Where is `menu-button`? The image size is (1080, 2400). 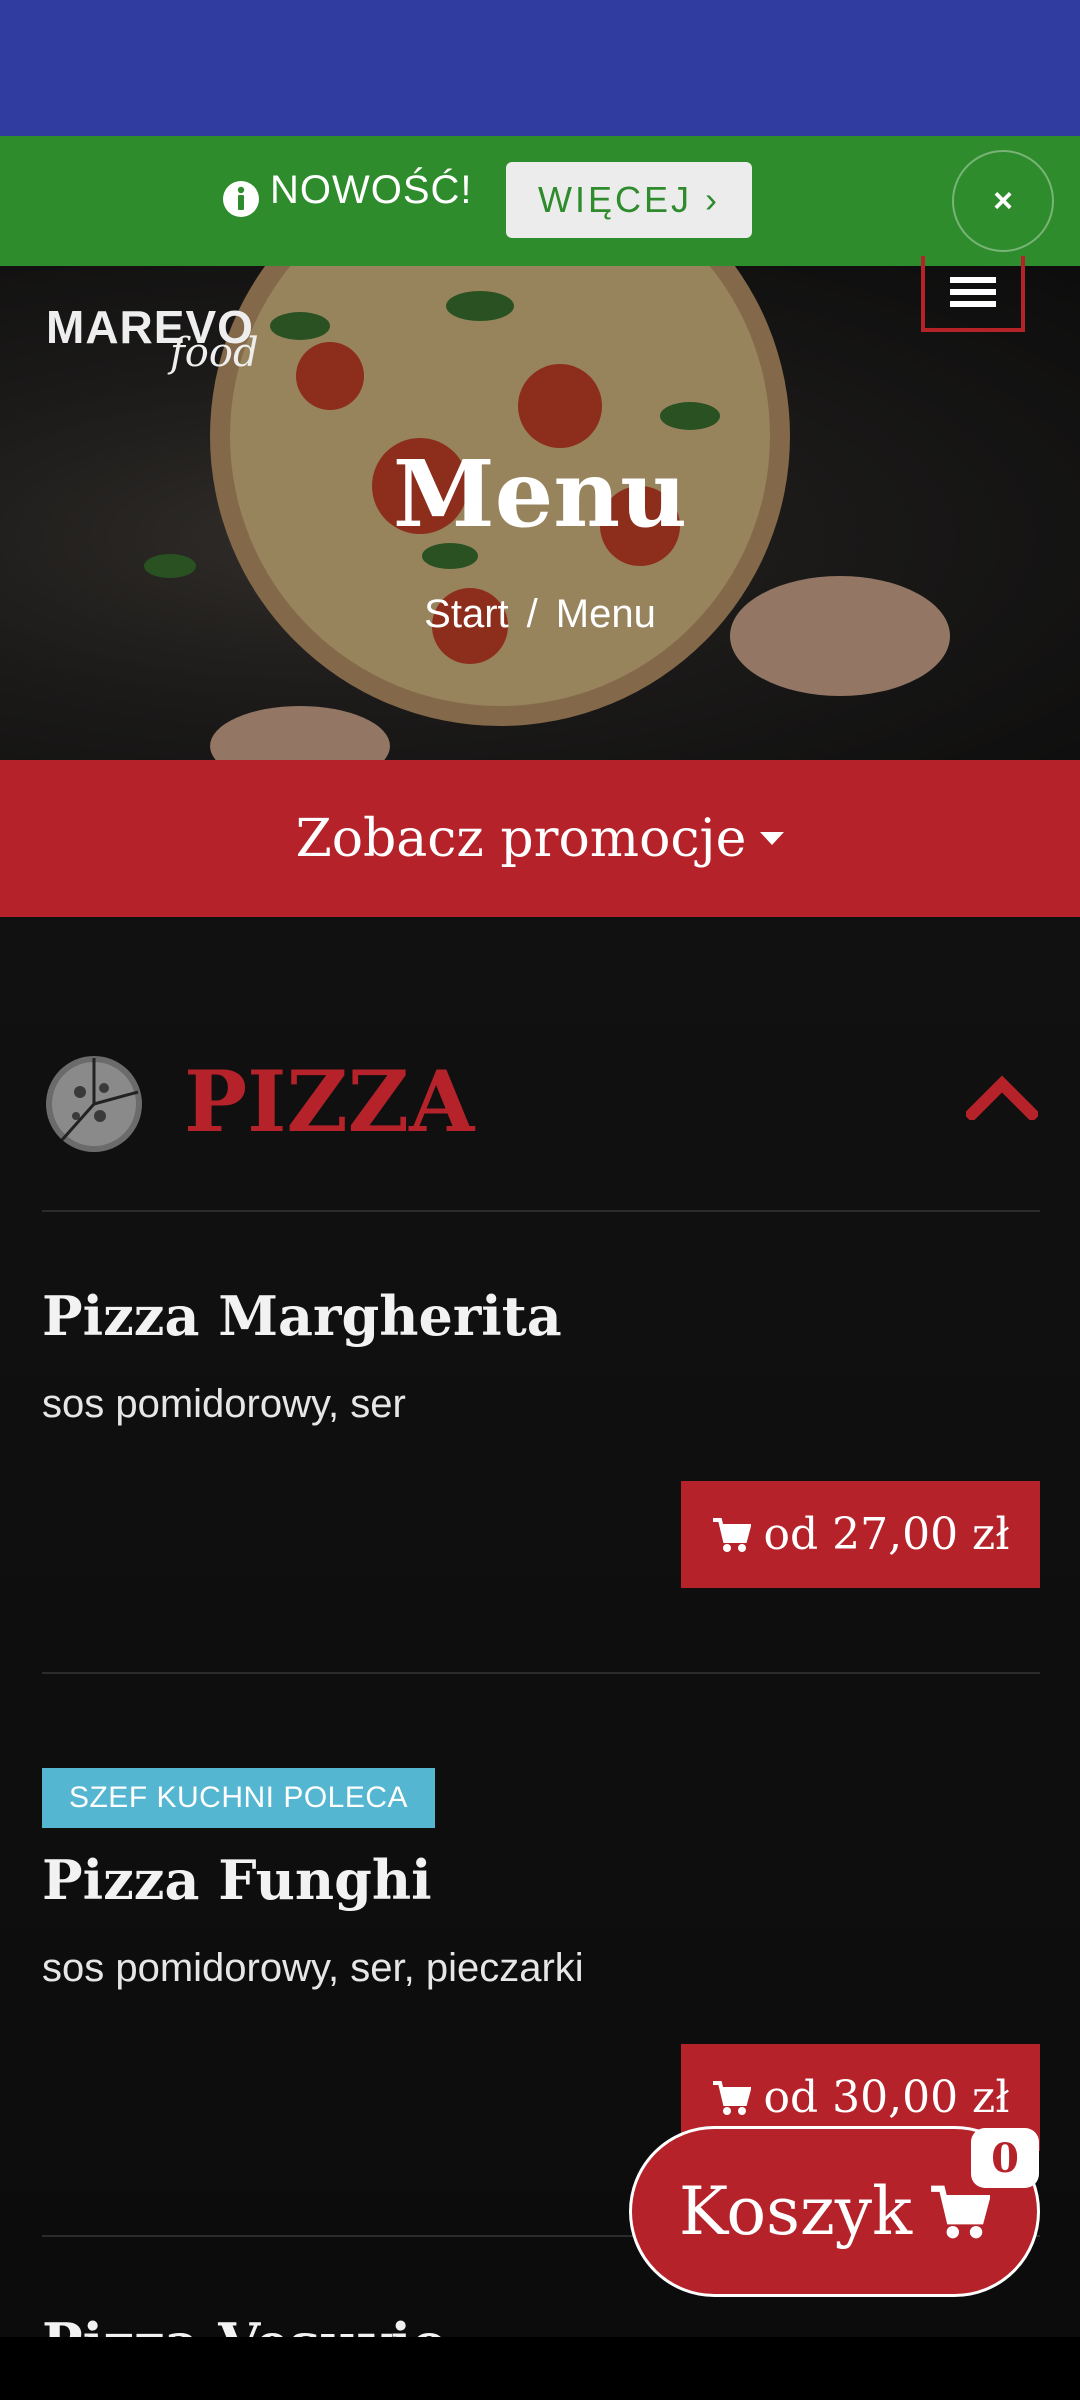 menu-button is located at coordinates (973, 294).